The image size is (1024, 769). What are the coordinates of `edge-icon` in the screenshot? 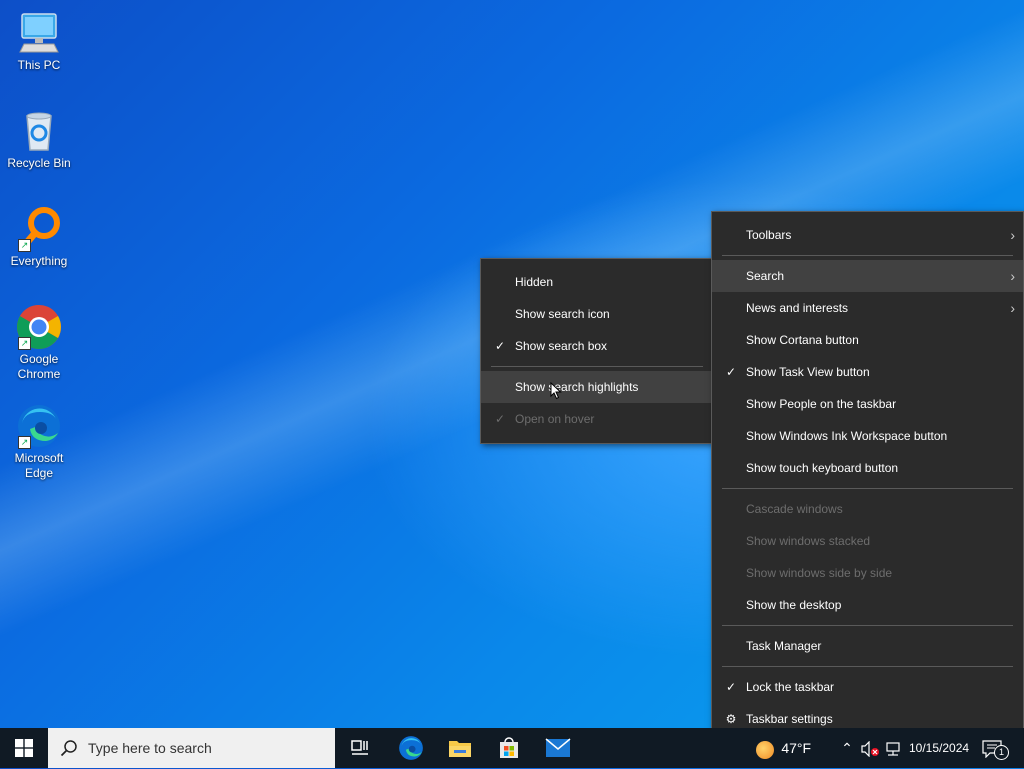 It's located at (411, 748).